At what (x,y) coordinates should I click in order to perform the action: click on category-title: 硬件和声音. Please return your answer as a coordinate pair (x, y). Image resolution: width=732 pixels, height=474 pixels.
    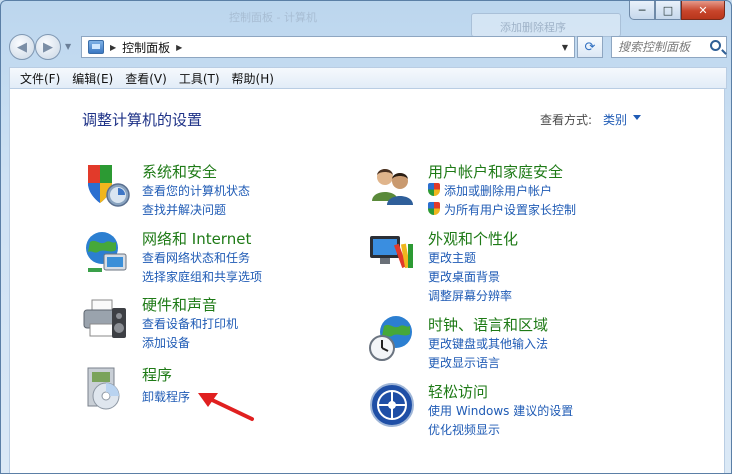
    Looking at the image, I should click on (179, 304).